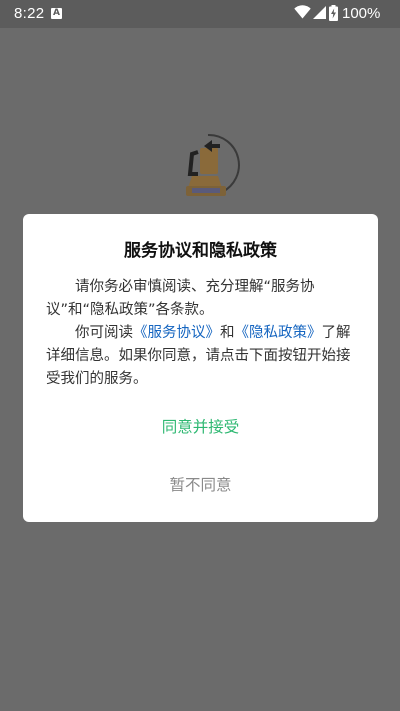 The image size is (400, 711). What do you see at coordinates (319, 12) in the screenshot?
I see `signal-icon` at bounding box center [319, 12].